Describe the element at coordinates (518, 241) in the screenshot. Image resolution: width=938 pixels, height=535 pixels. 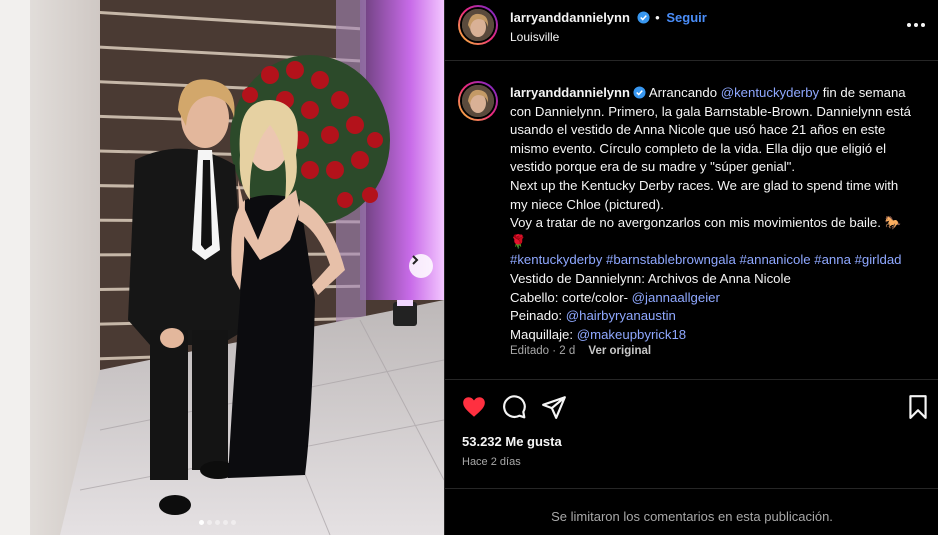
I see `caption-text-segment: 🌹` at that location.